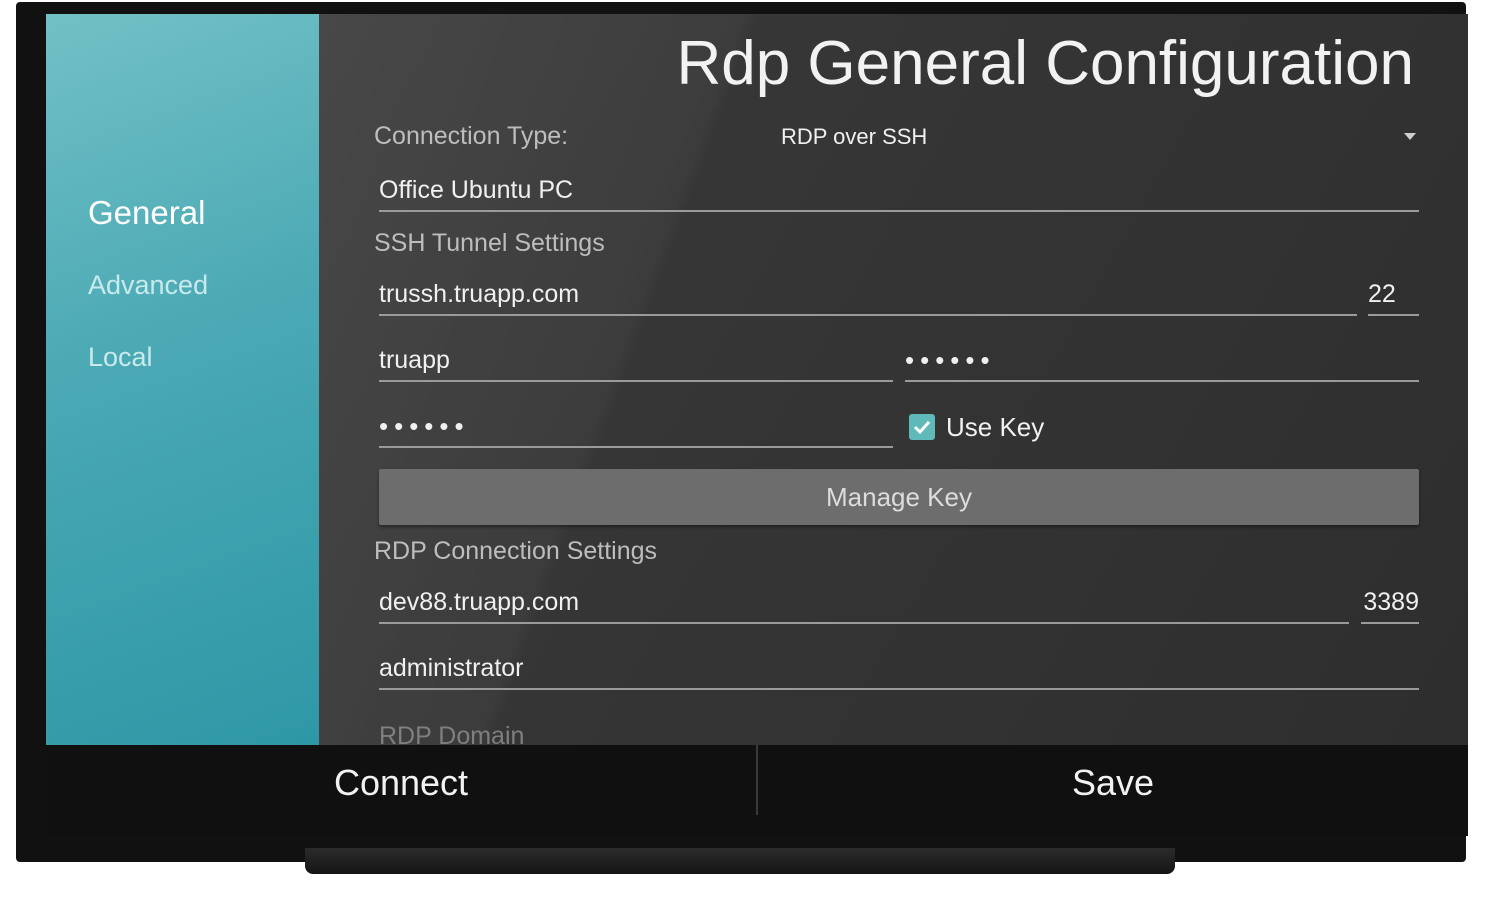 This screenshot has height=900, width=1486. Describe the element at coordinates (120, 357) in the screenshot. I see `sidebar-item-local: Local` at that location.